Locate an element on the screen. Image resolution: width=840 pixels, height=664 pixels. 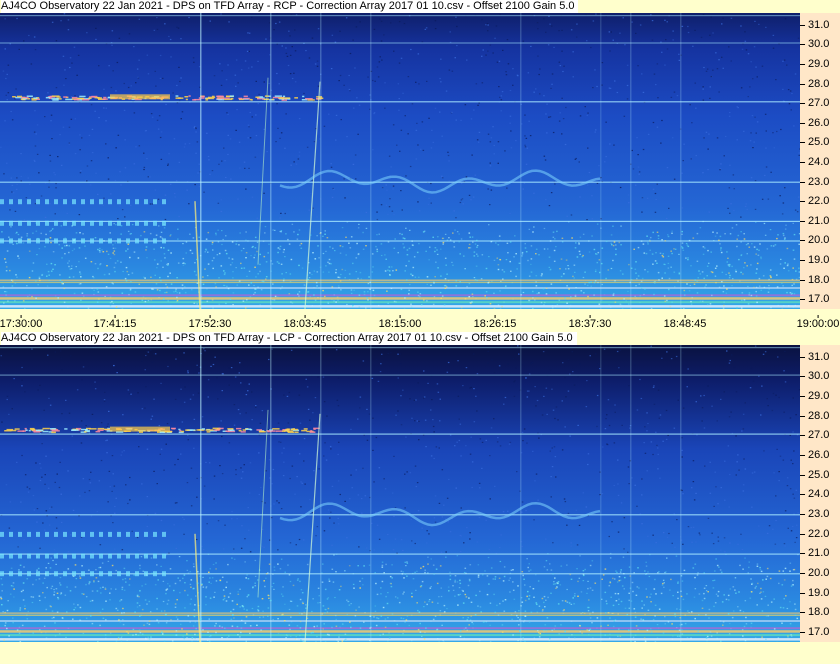
time-tick-label: 19:00:00 is located at coordinates (818, 322).